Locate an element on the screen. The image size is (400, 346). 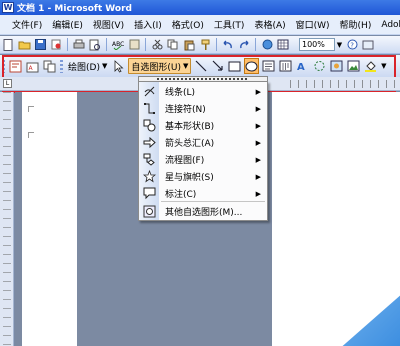
print-preview-icon is located at coordinates (95, 45).